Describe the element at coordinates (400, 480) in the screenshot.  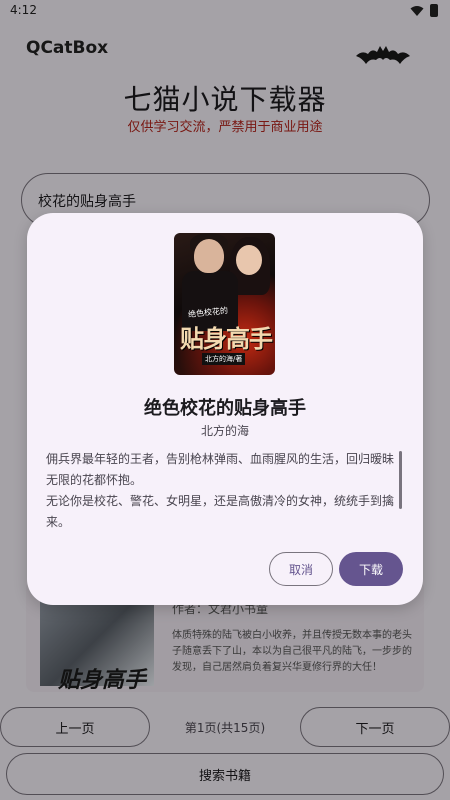
I see `description-scrollbar` at that location.